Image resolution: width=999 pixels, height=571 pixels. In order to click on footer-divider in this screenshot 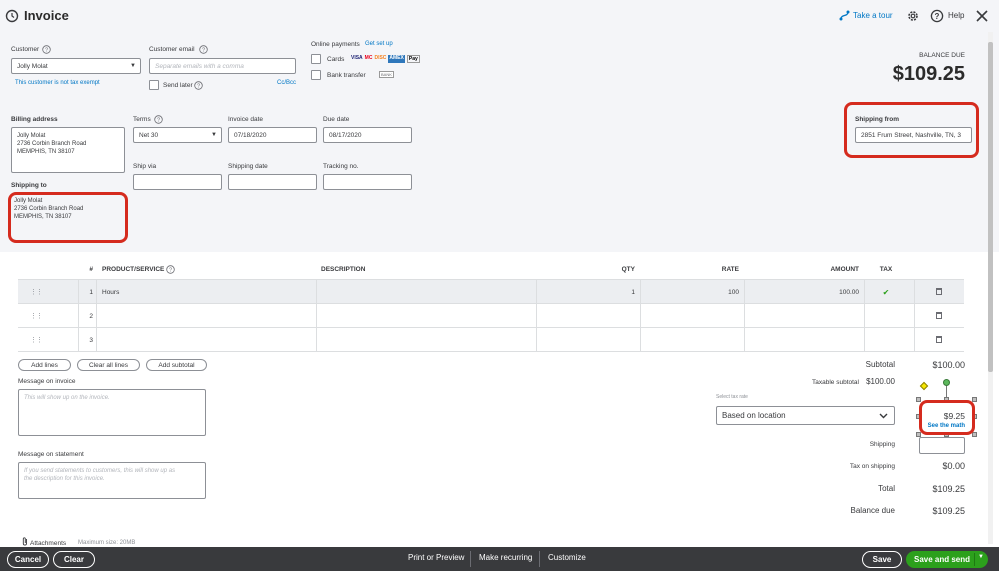, I will do `click(470, 559)`.